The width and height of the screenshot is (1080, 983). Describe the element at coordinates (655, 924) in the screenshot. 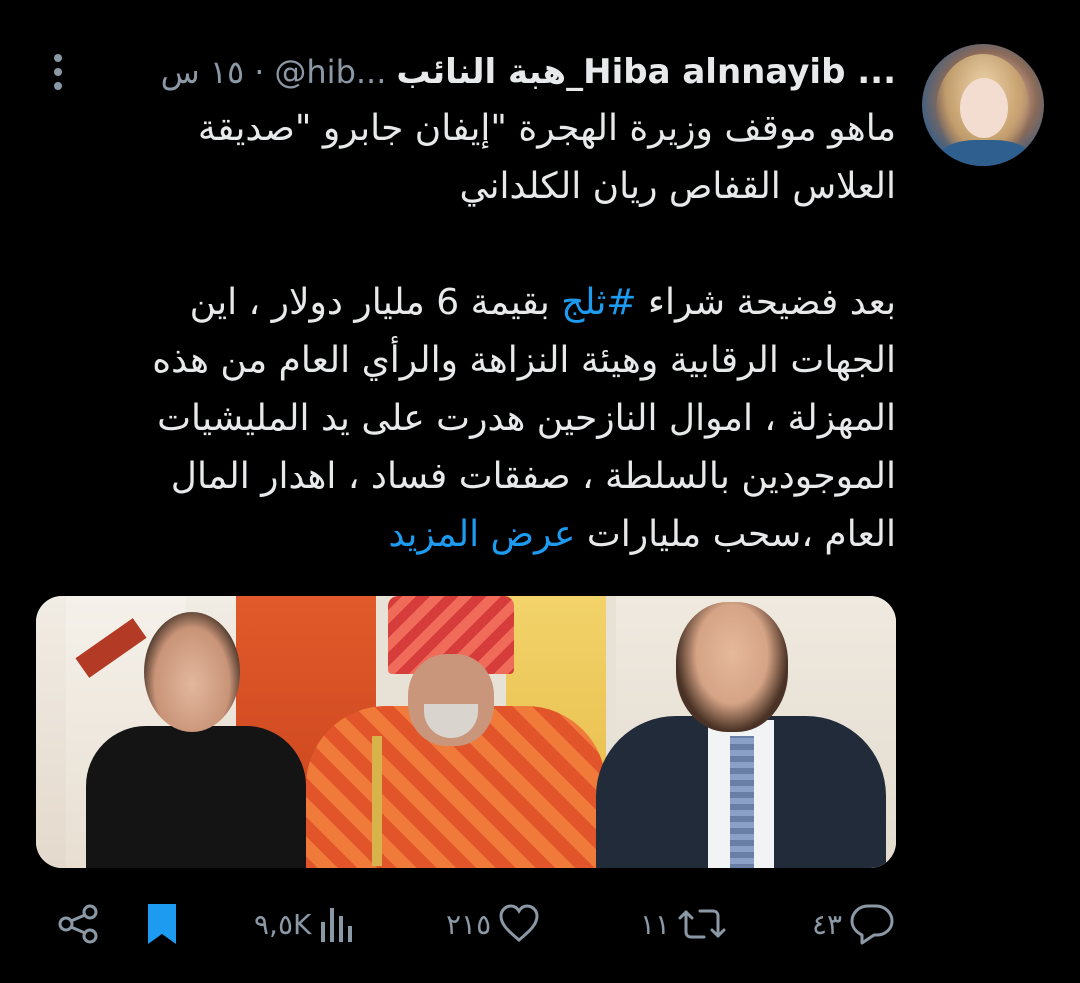

I see `retweets-count: ١١` at that location.